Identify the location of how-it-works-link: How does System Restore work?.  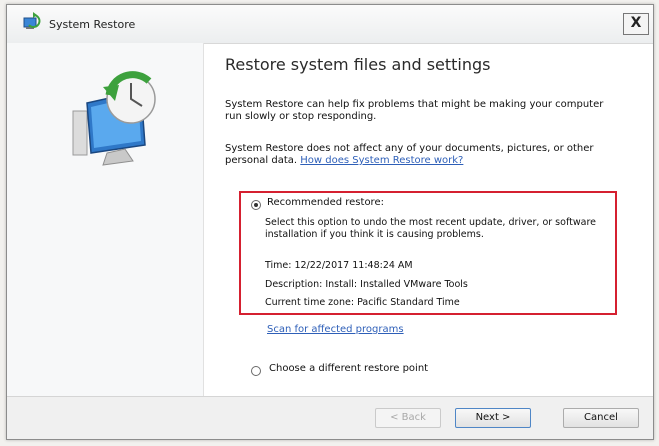
(381, 160).